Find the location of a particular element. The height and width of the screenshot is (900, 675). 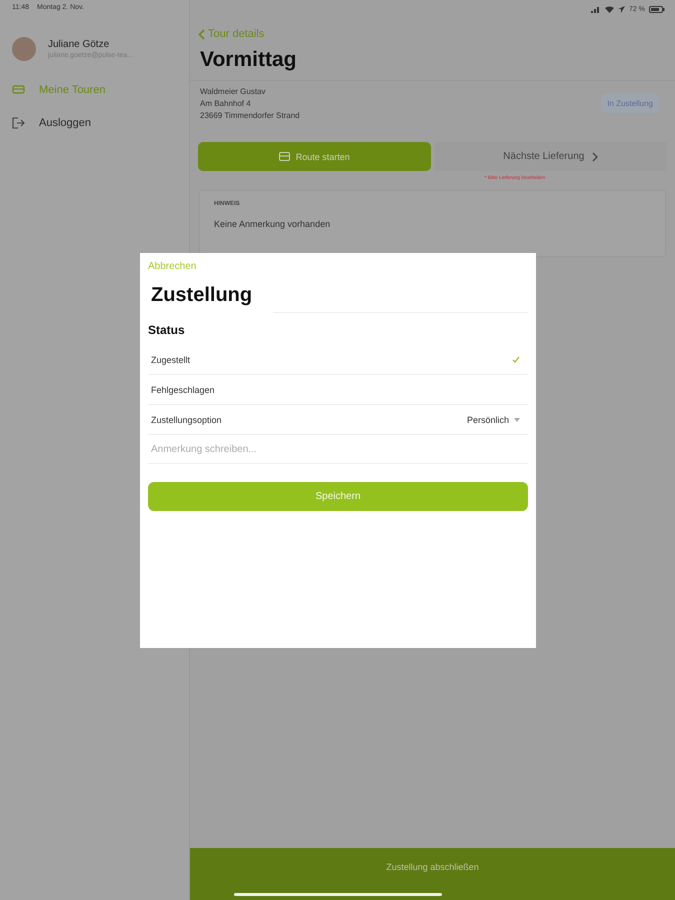

address-line: 23669 Timmendorfer Strand is located at coordinates (250, 115).